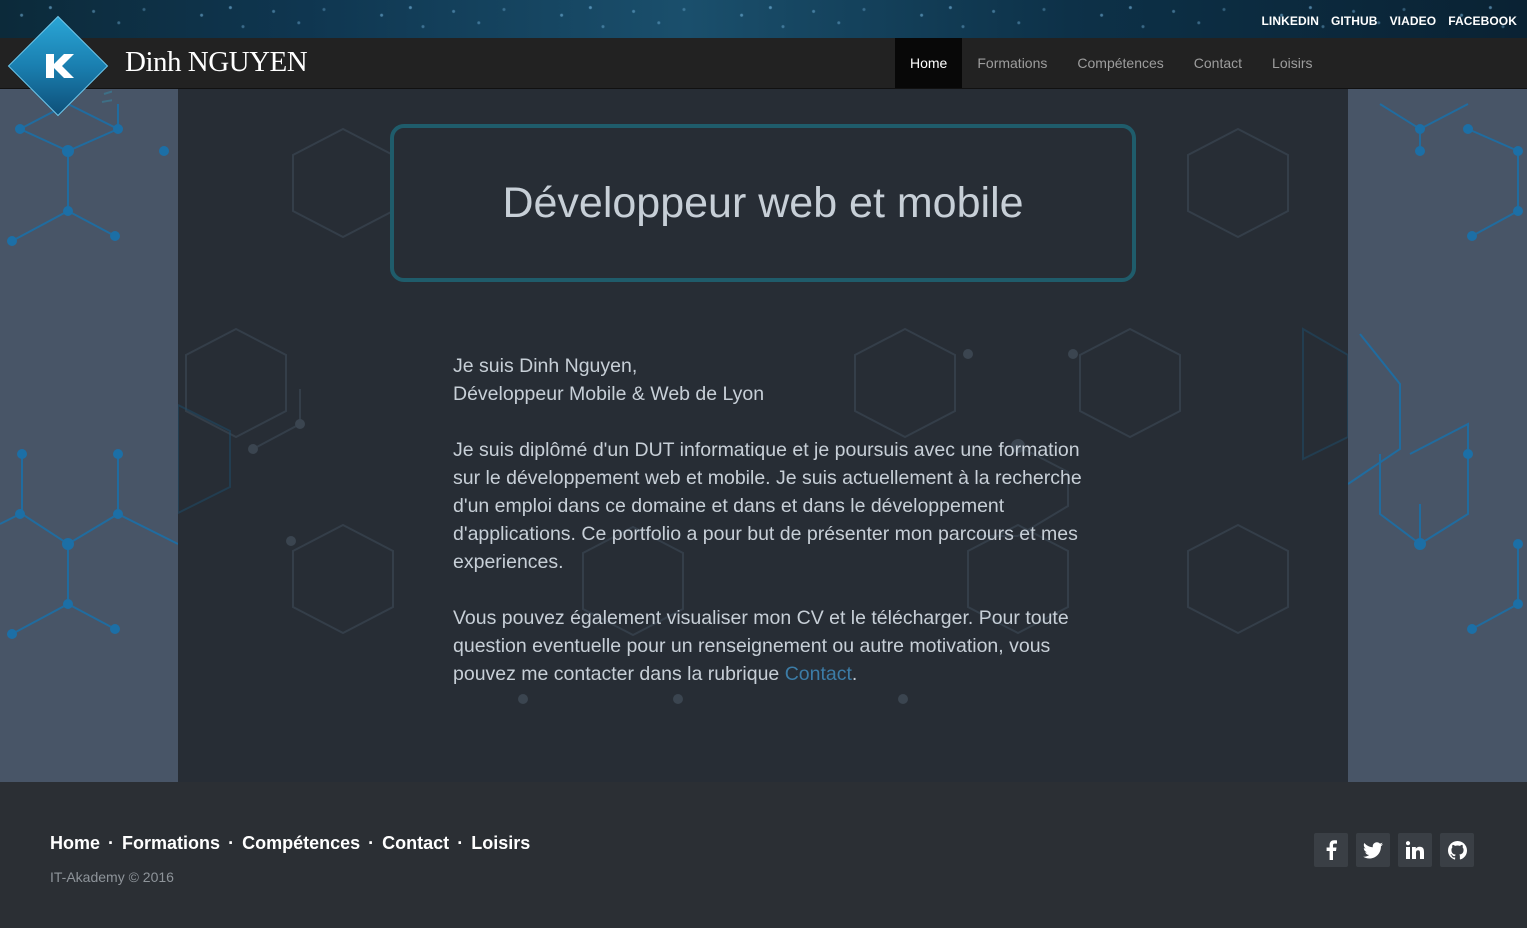 This screenshot has width=1527, height=928. Describe the element at coordinates (1354, 21) in the screenshot. I see `top-link-github: GITHUB` at that location.